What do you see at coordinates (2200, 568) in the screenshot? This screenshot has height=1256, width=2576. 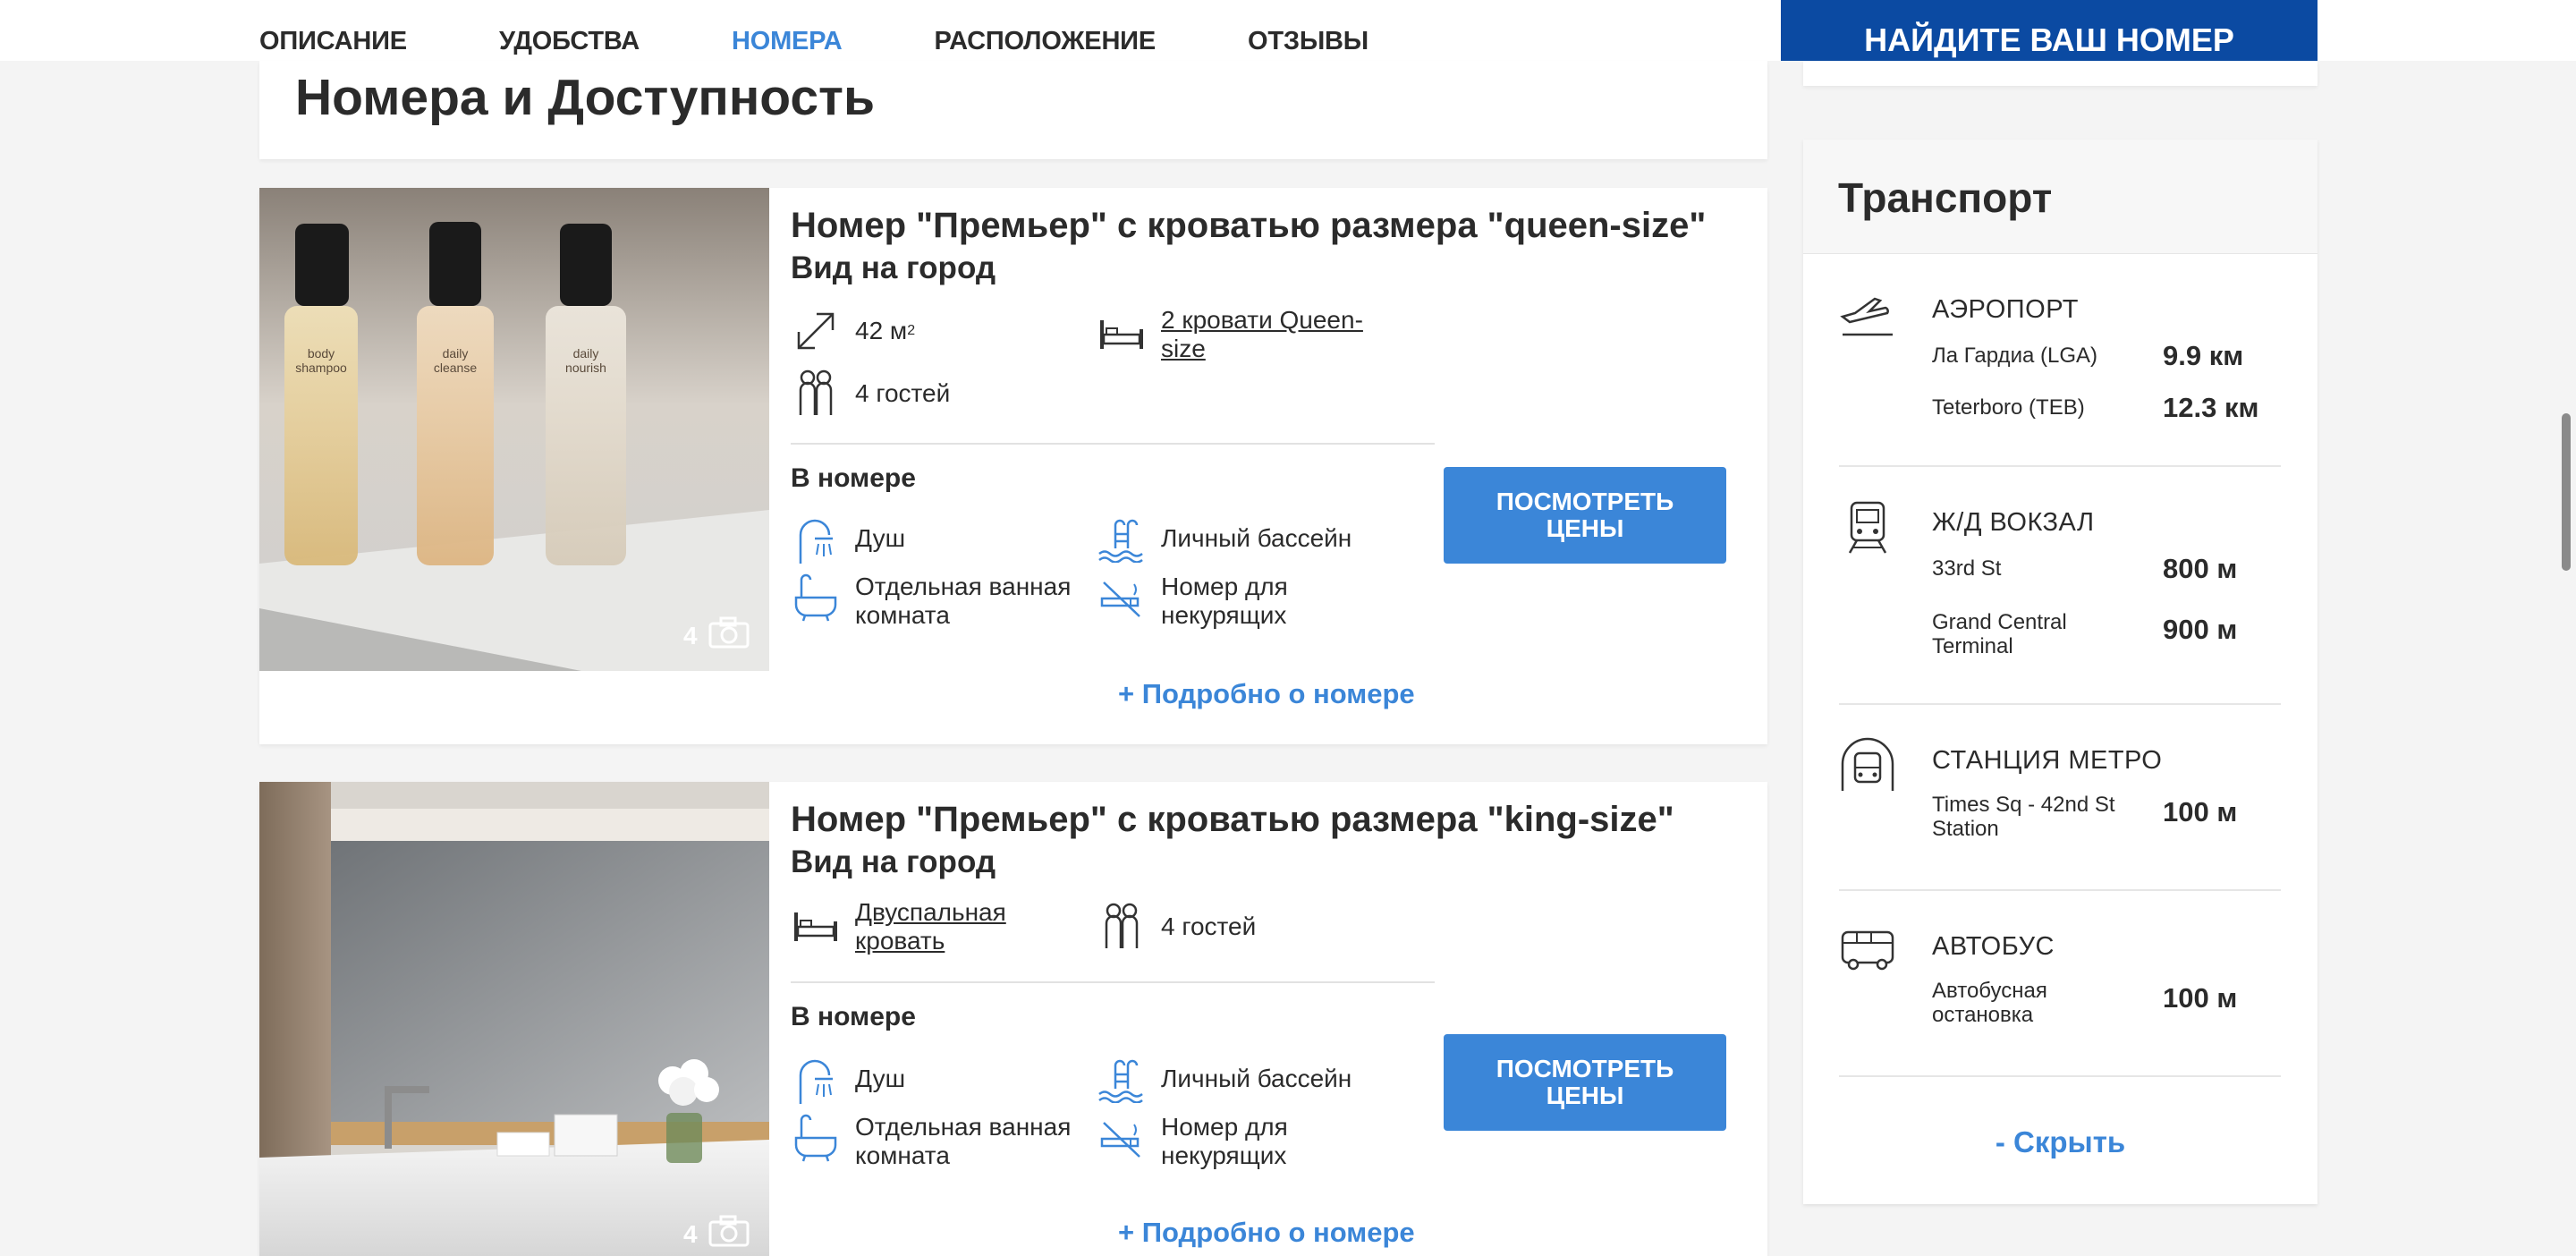 I see `place-distance: 800 м` at bounding box center [2200, 568].